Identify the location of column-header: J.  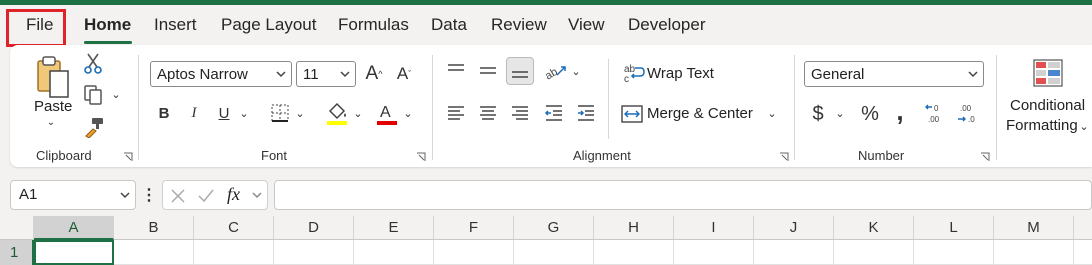
(794, 228).